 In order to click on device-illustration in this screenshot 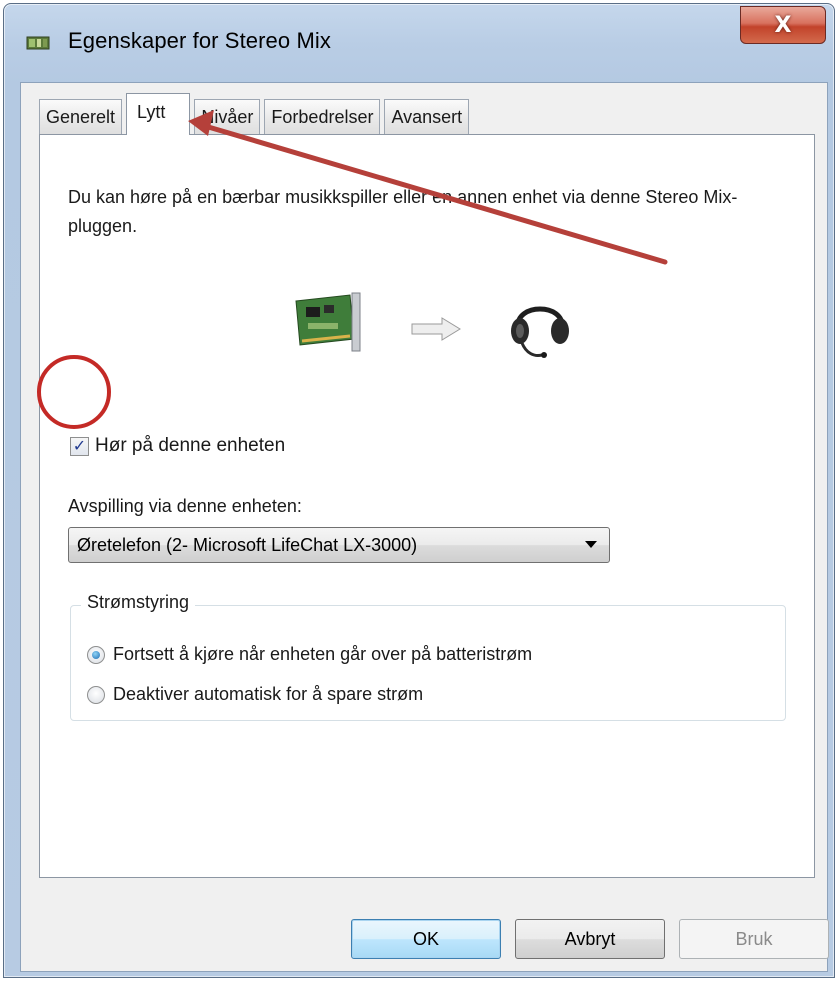, I will do `click(442, 326)`.